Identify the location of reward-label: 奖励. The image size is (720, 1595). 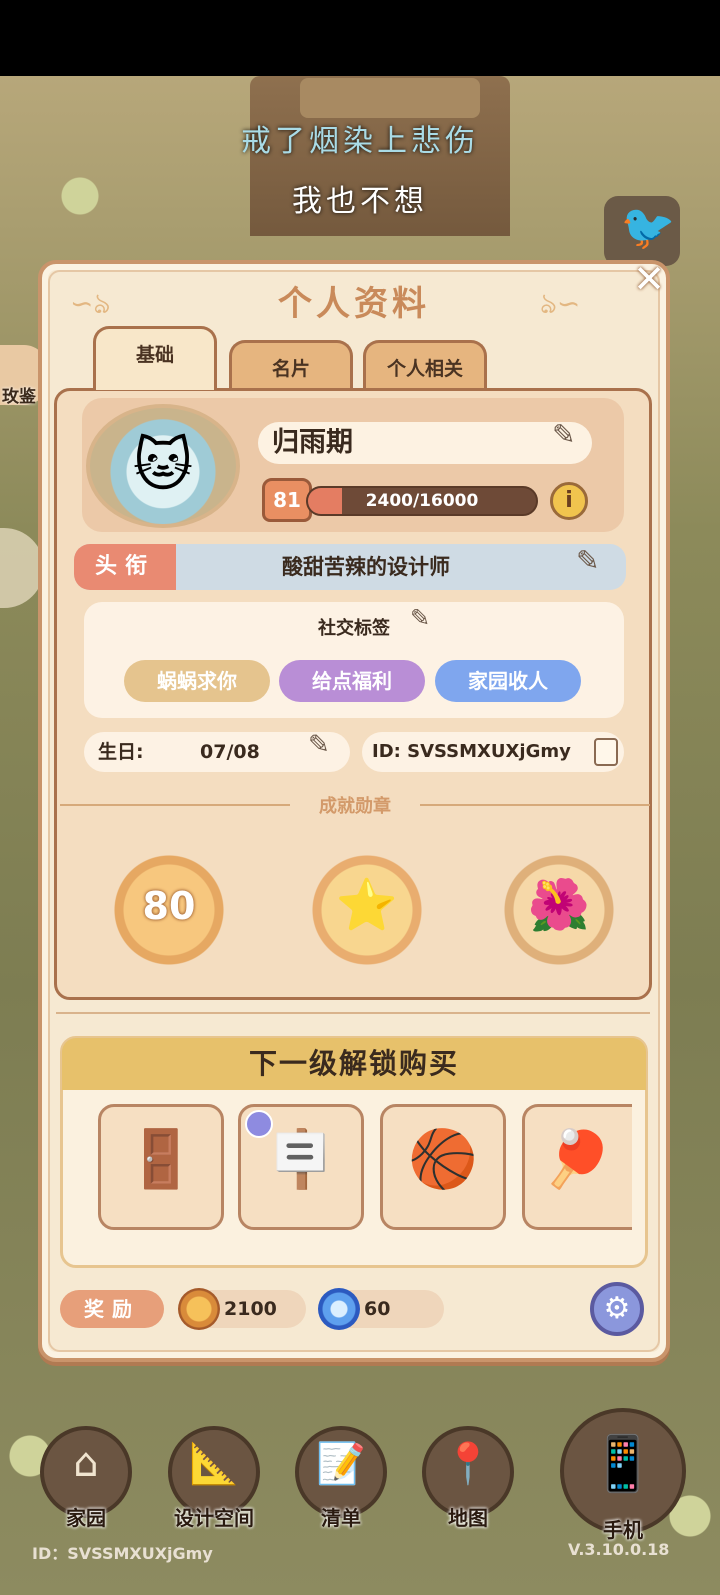
(112, 1309).